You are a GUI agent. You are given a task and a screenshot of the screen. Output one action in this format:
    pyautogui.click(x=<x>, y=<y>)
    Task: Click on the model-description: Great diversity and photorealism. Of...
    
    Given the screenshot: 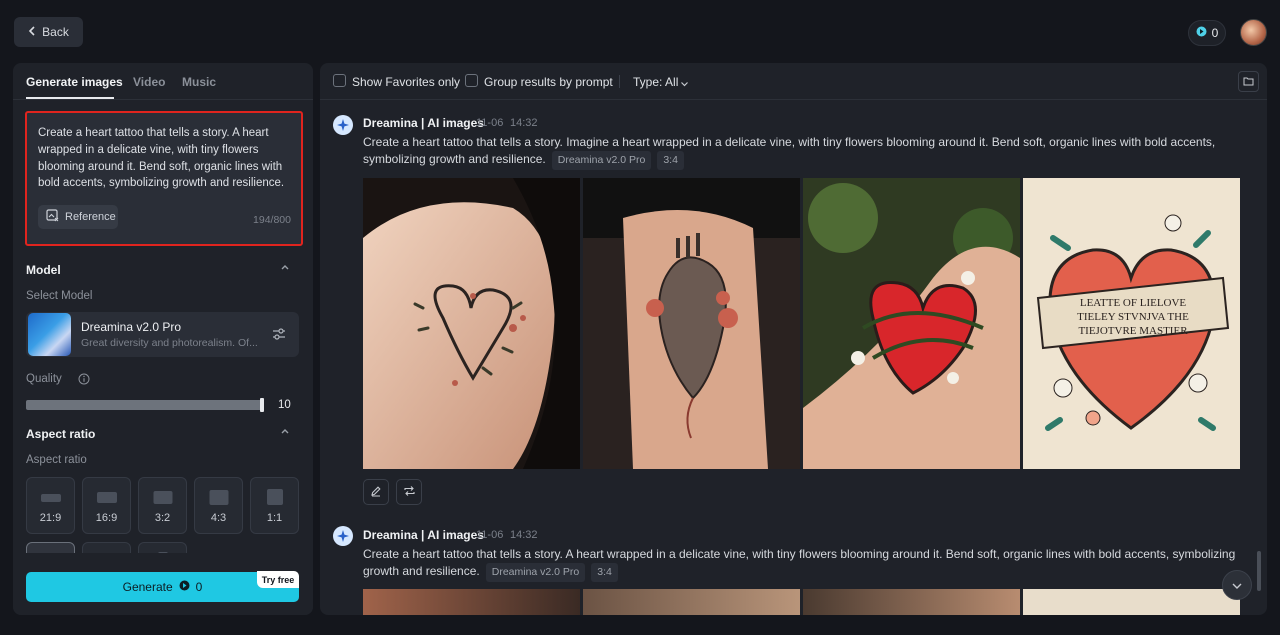 What is the action you would take?
    pyautogui.click(x=169, y=343)
    